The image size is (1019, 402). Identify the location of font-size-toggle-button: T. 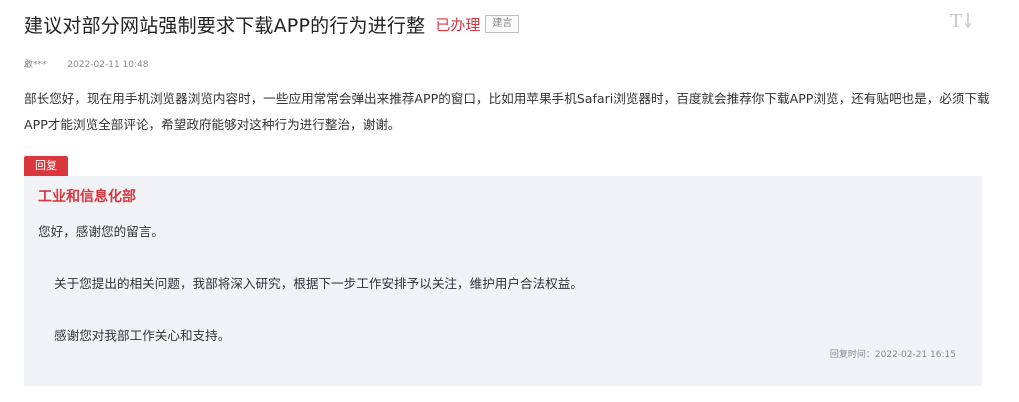
(961, 21).